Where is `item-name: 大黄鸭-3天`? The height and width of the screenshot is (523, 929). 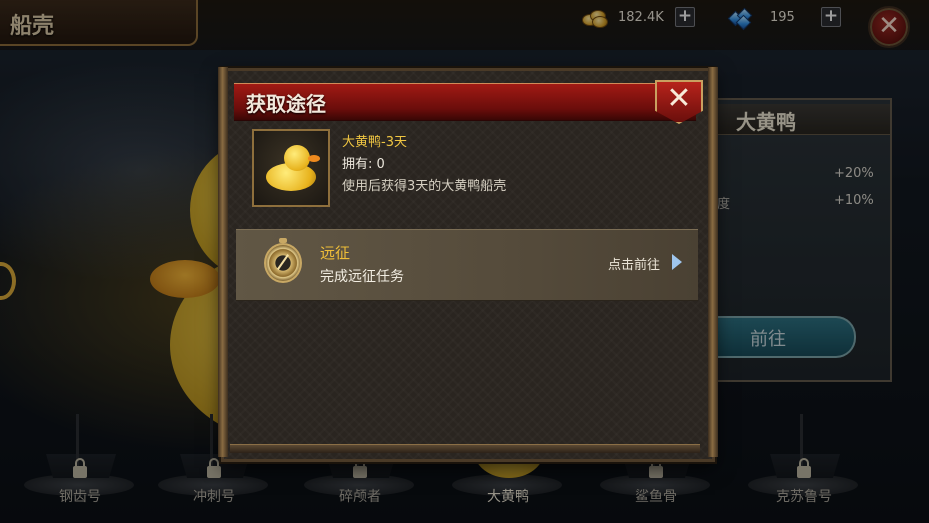 item-name: 大黄鸭-3天 is located at coordinates (374, 142).